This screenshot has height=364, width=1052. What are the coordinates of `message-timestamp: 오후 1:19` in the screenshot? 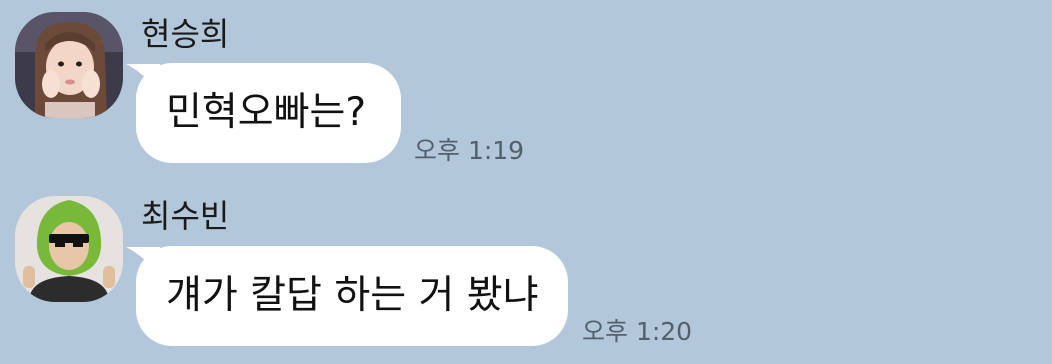 It's located at (469, 150).